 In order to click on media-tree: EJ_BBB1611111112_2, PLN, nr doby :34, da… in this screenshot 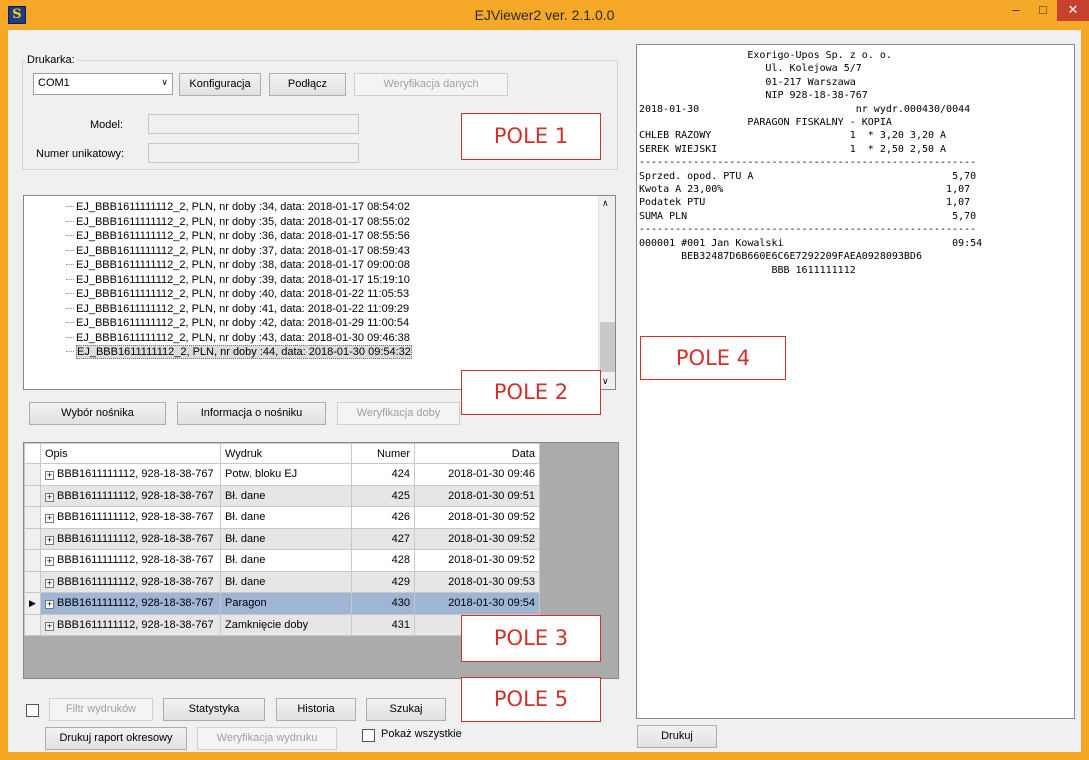, I will do `click(319, 292)`.